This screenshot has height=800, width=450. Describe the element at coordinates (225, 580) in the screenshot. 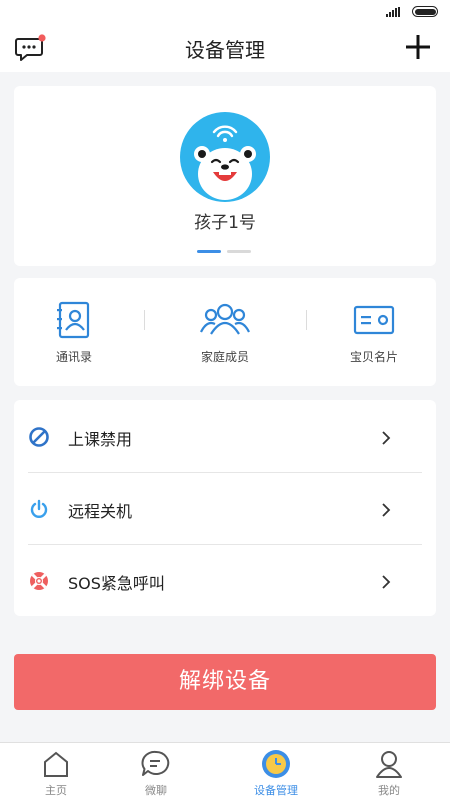

I see `setting-sos: SOS紧急呼叫` at that location.